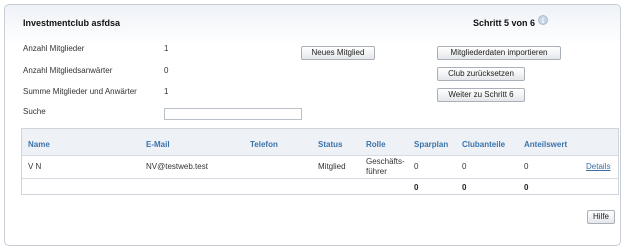 This screenshot has height=252, width=625. Describe the element at coordinates (416, 166) in the screenshot. I see `cell-sparplan: 0` at that location.